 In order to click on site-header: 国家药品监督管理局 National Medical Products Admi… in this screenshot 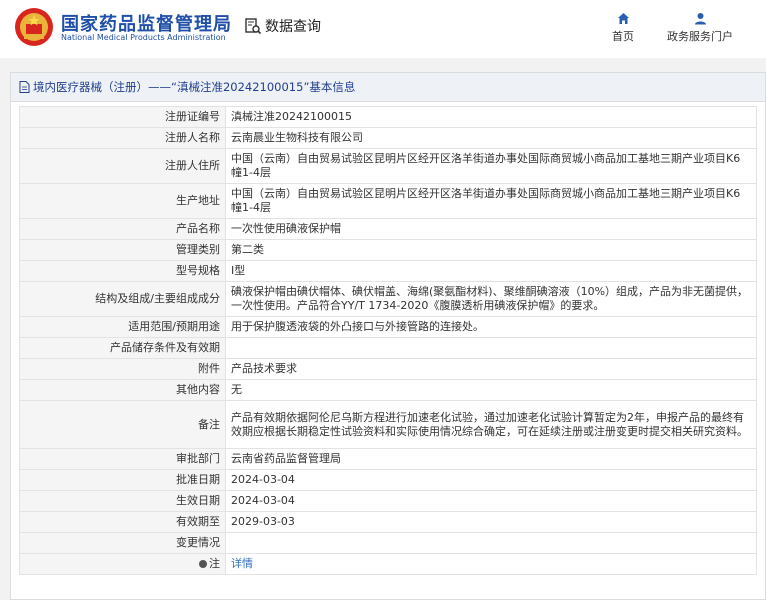, I will do `click(383, 29)`.